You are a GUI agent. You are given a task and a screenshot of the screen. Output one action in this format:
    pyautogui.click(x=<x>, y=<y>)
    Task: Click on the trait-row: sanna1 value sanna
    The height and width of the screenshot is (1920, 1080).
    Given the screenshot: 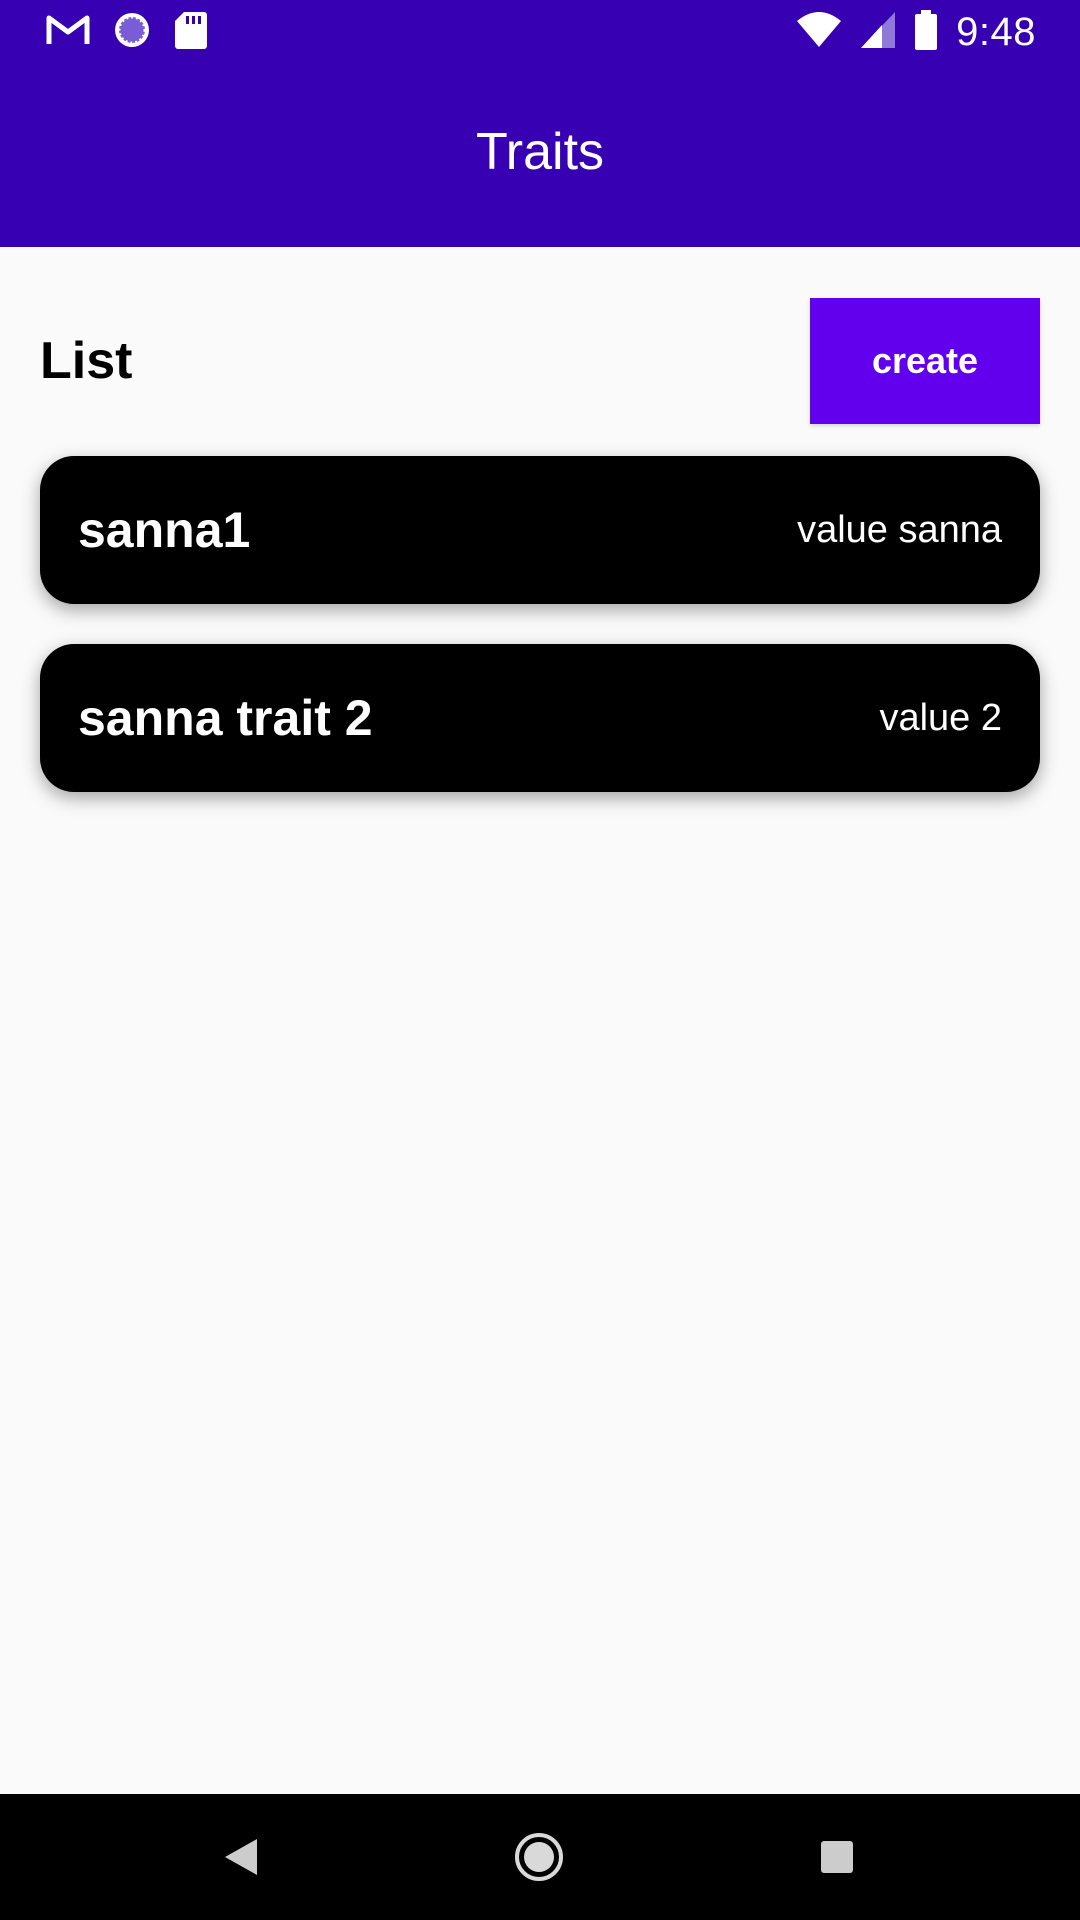 What is the action you would take?
    pyautogui.click(x=540, y=526)
    